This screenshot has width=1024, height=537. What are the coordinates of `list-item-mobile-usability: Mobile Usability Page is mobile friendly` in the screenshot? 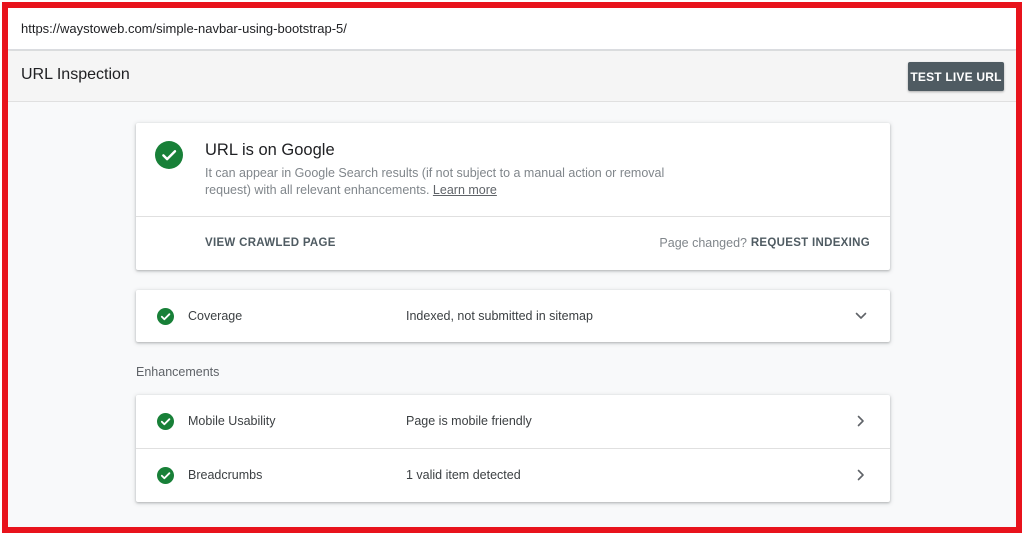 It's located at (513, 421).